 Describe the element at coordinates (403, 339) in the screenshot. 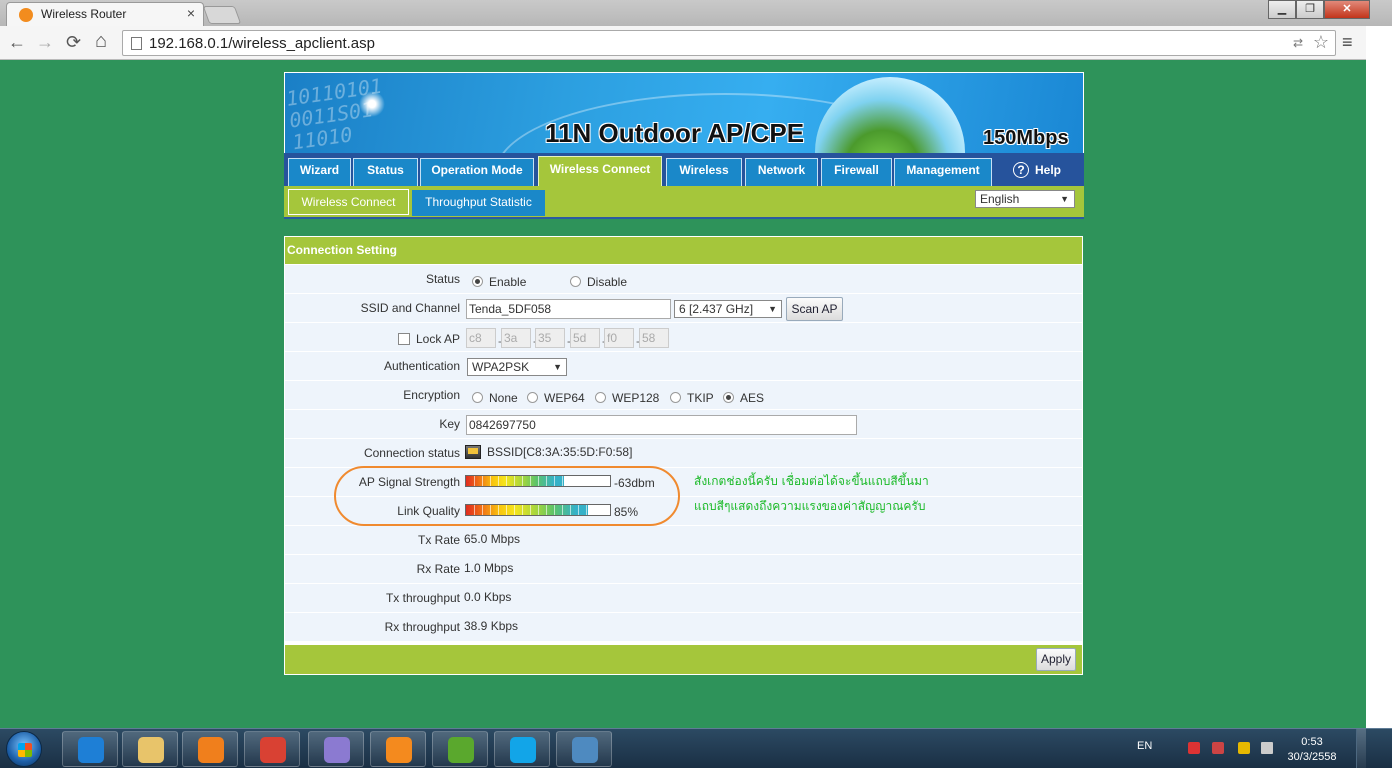

I see `lock-ap-checkbox` at that location.